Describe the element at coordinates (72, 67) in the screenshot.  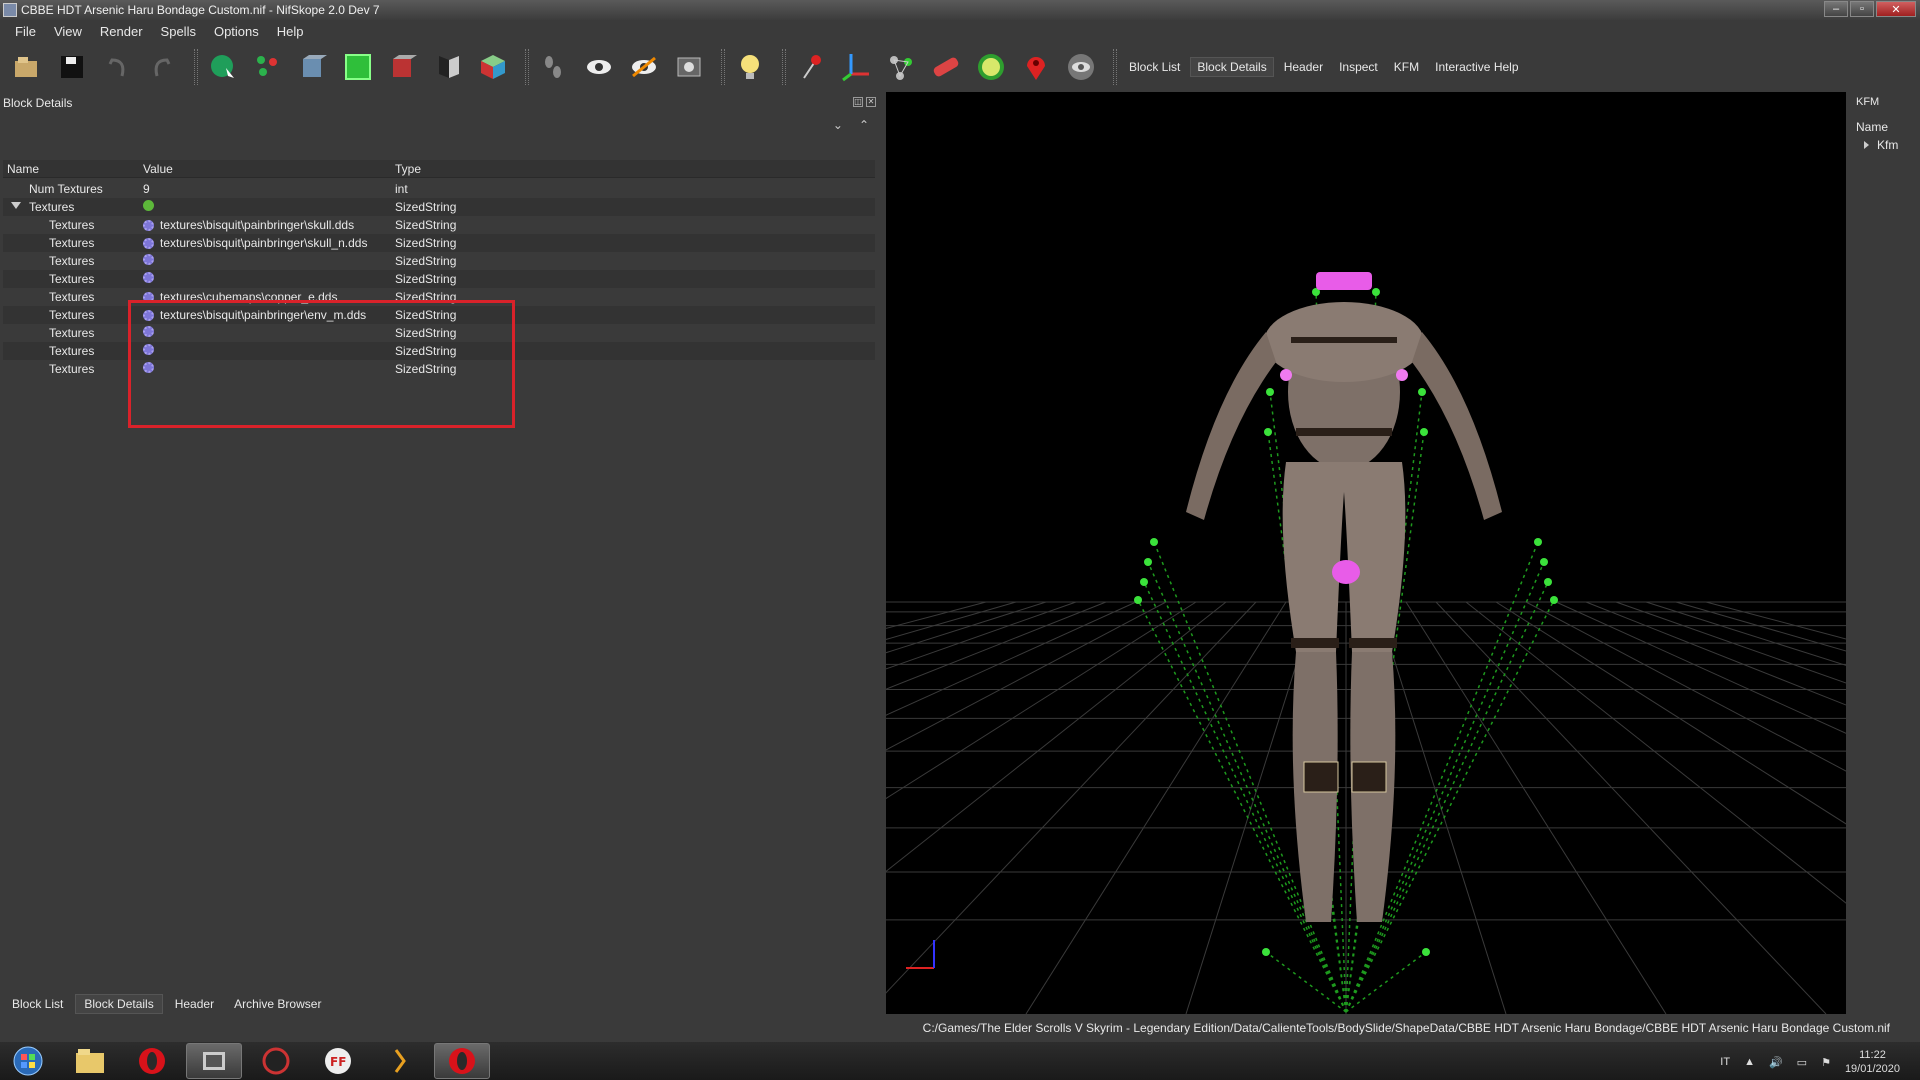
I see `save-icon` at that location.